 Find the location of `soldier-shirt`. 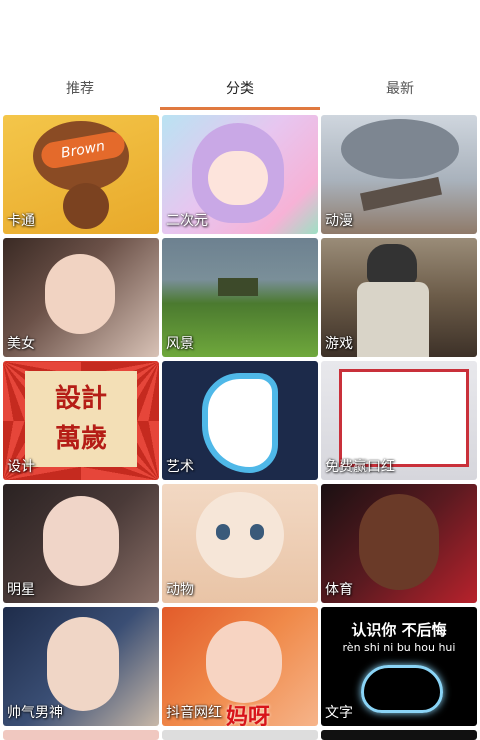

soldier-shirt is located at coordinates (393, 319).